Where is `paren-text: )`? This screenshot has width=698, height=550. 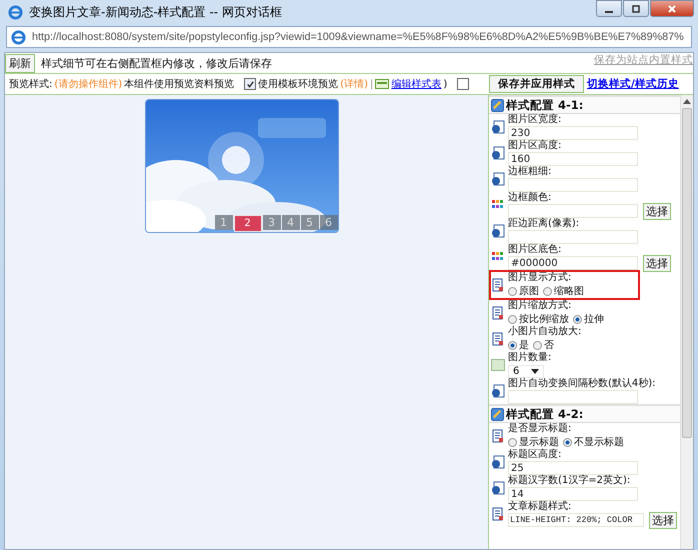
paren-text: ) is located at coordinates (445, 84).